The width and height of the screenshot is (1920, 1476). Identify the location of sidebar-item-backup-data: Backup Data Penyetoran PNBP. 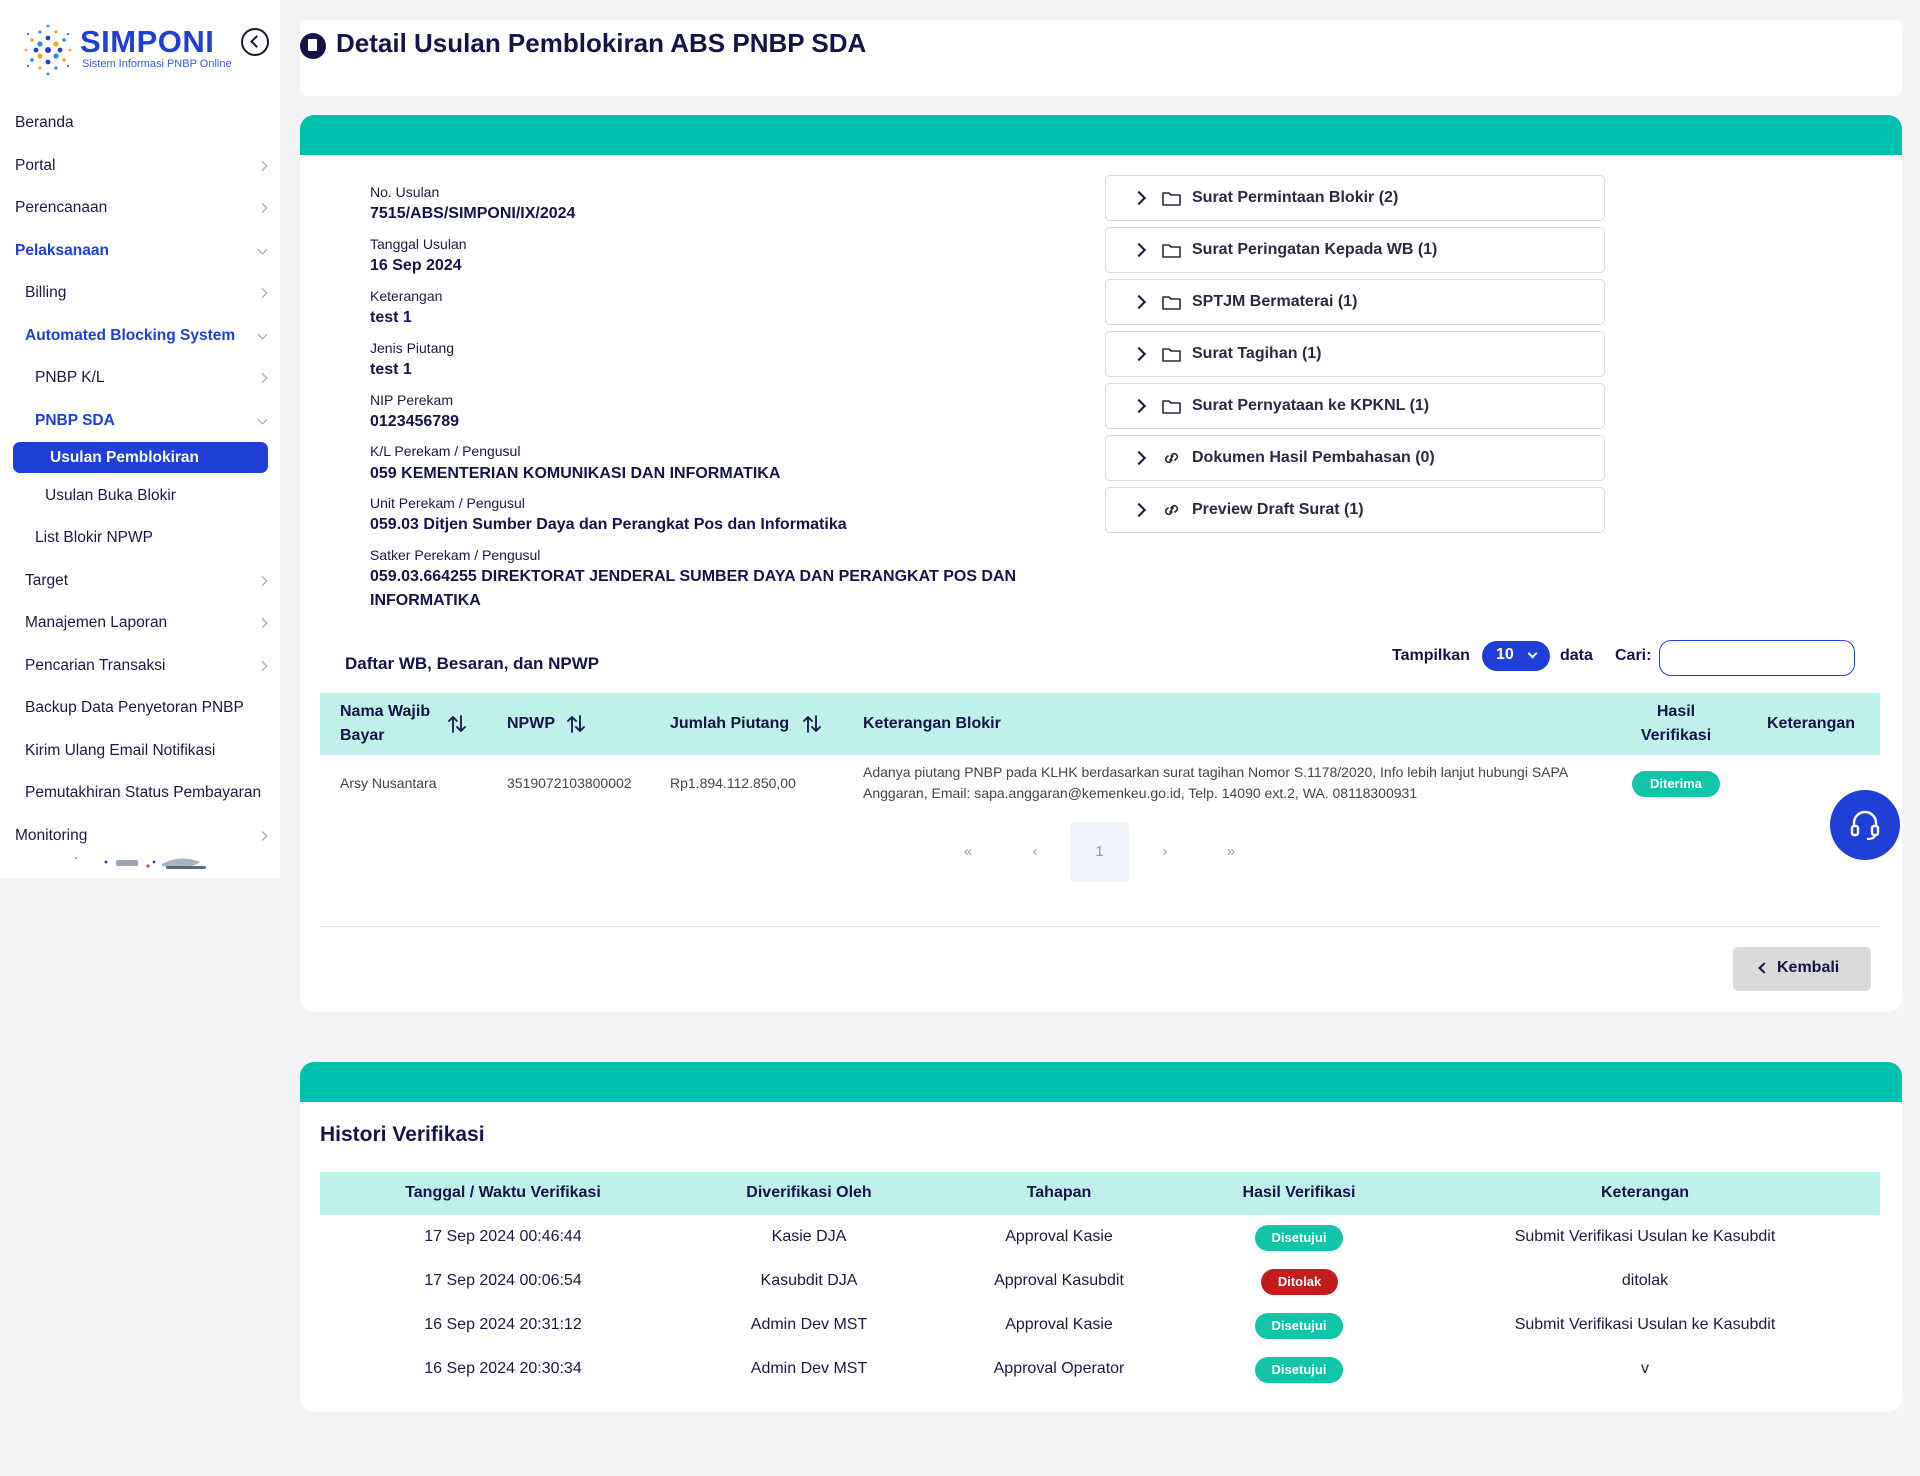
(140, 708).